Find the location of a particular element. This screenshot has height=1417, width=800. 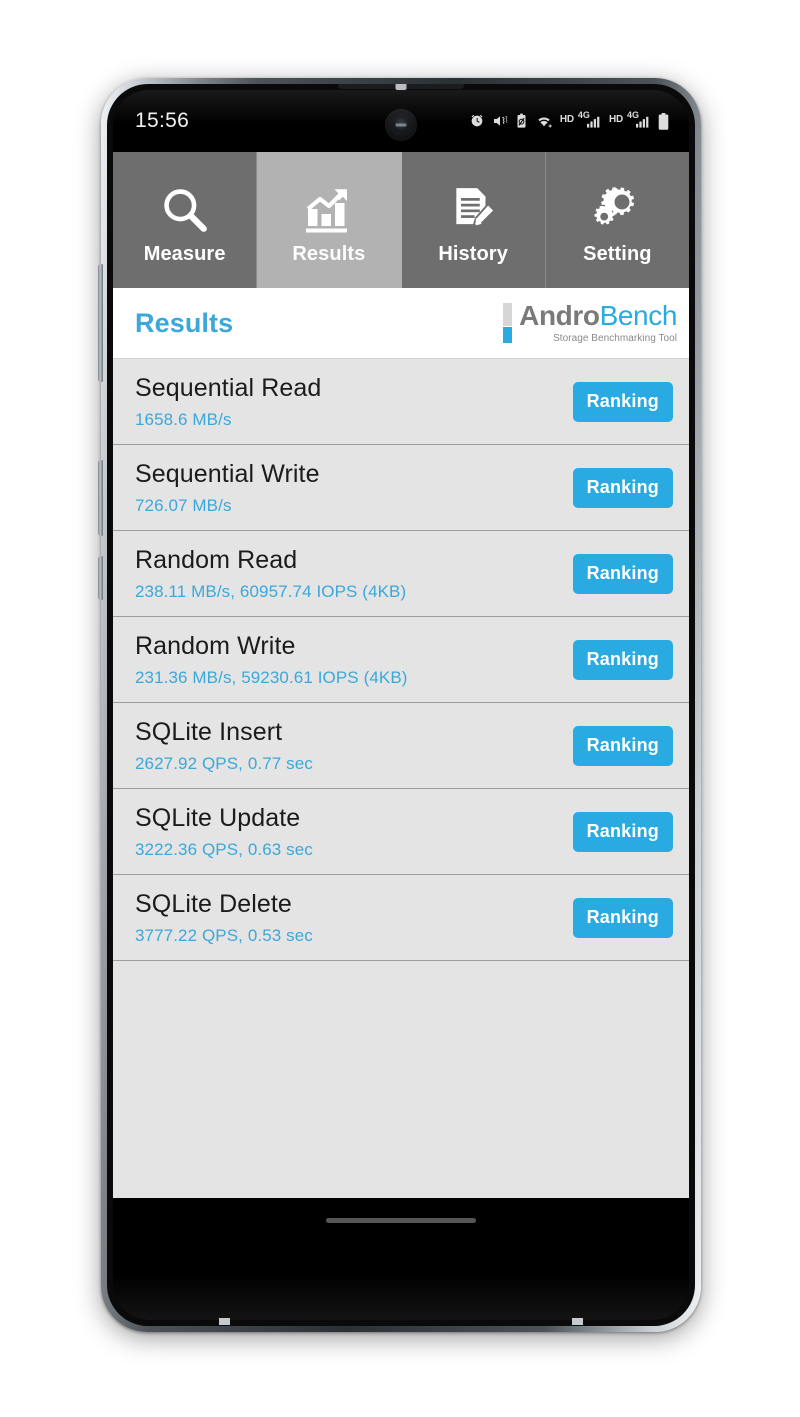

logo-bar-icon is located at coordinates (508, 323).